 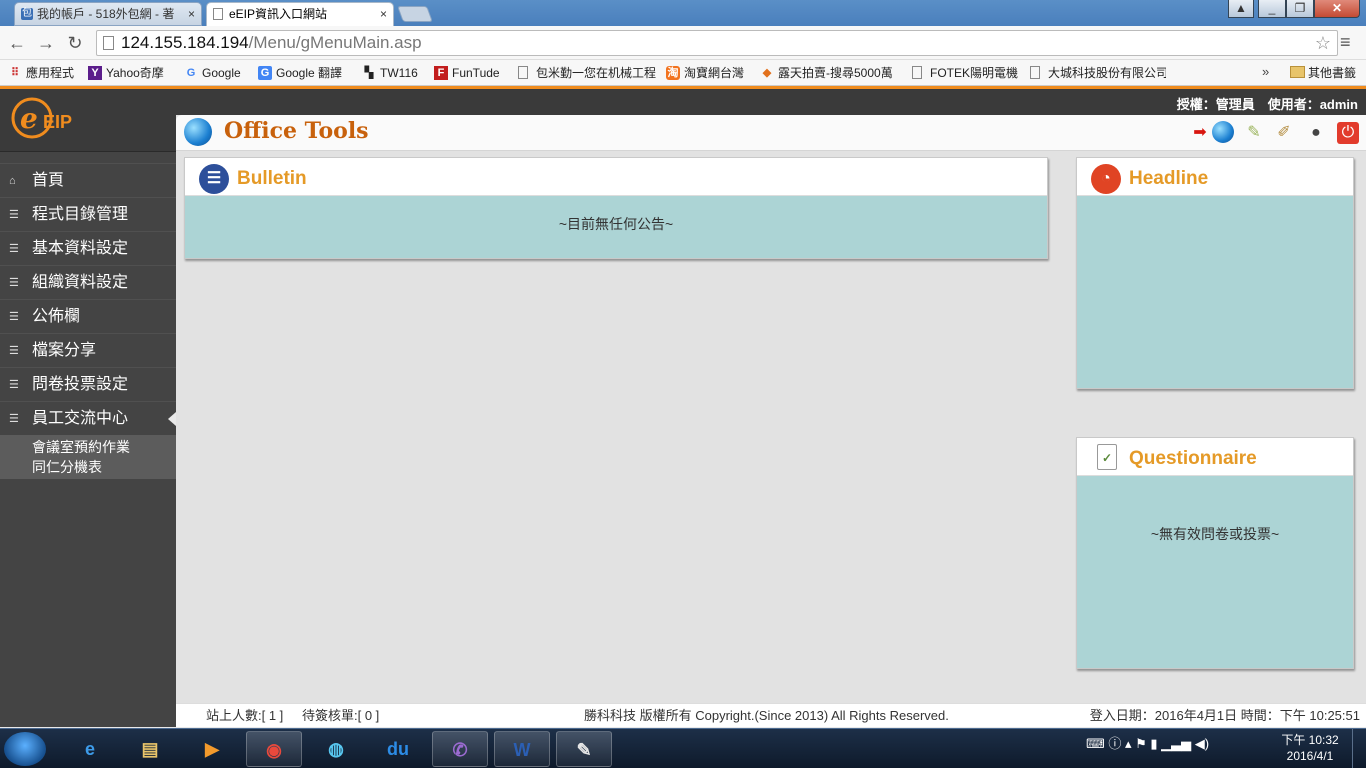 What do you see at coordinates (829, 73) in the screenshot?
I see `bookmark-ruten: ◆ 露天拍賣-搜尋5000萬` at bounding box center [829, 73].